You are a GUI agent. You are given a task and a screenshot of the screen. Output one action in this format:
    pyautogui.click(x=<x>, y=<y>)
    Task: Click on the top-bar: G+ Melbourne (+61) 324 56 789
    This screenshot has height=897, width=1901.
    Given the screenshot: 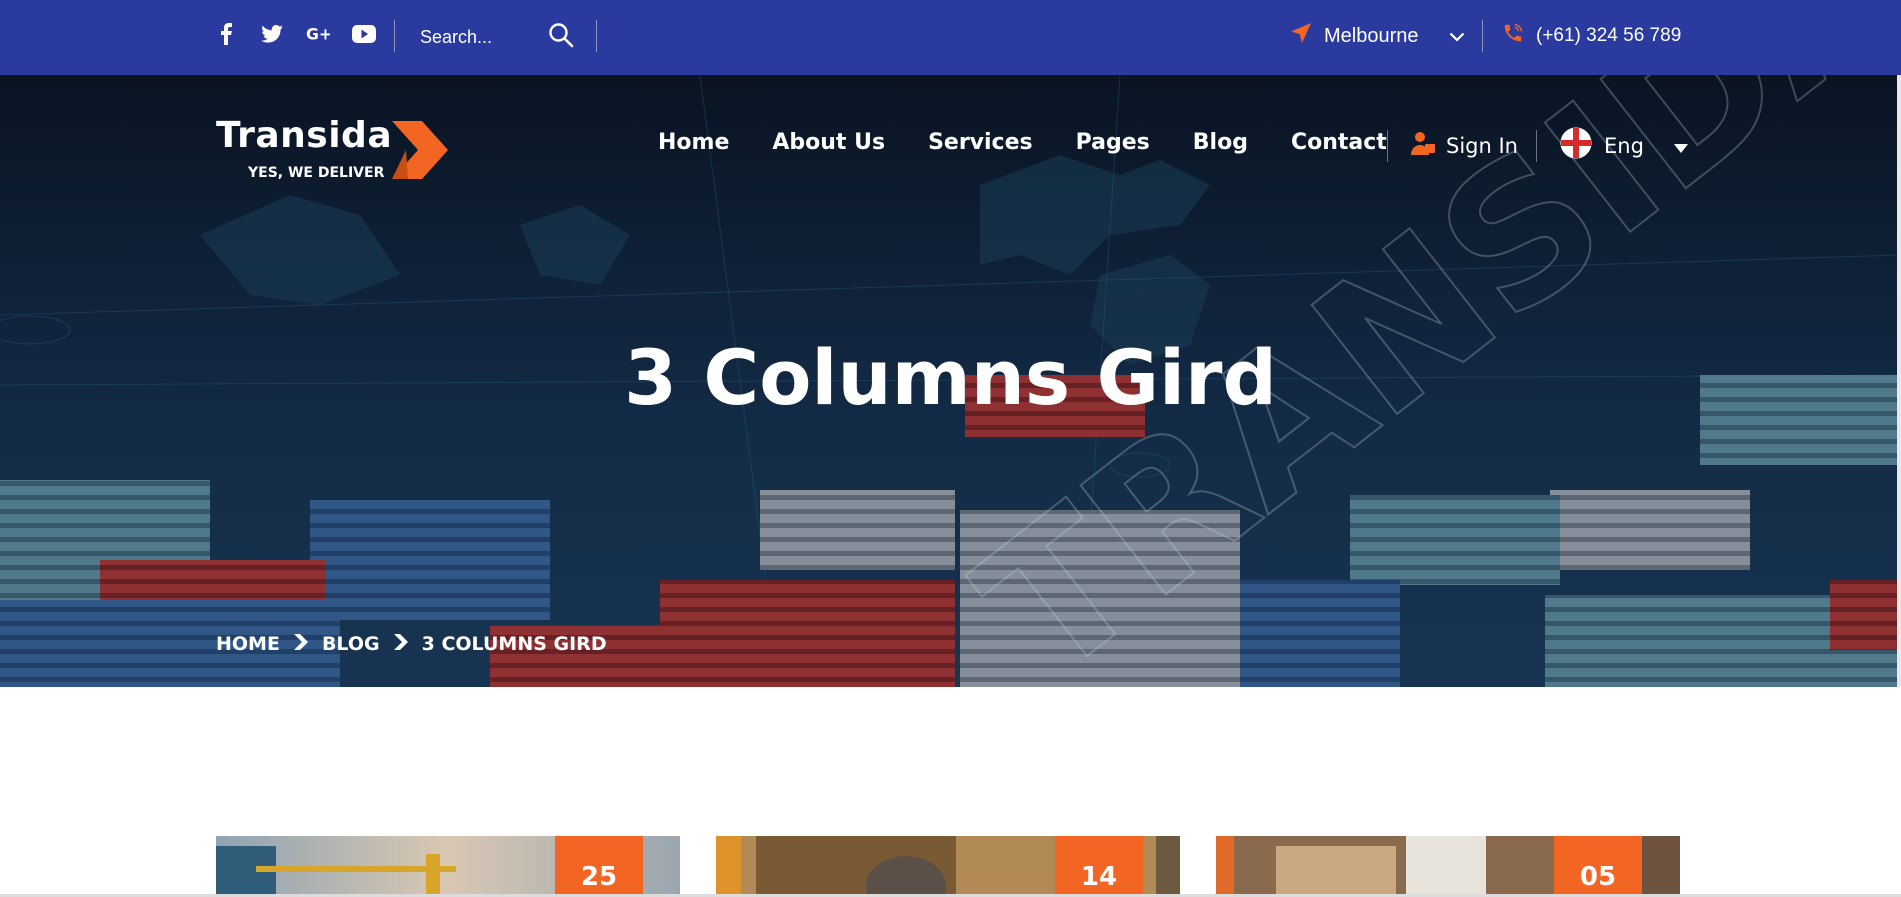 What is the action you would take?
    pyautogui.click(x=950, y=37)
    